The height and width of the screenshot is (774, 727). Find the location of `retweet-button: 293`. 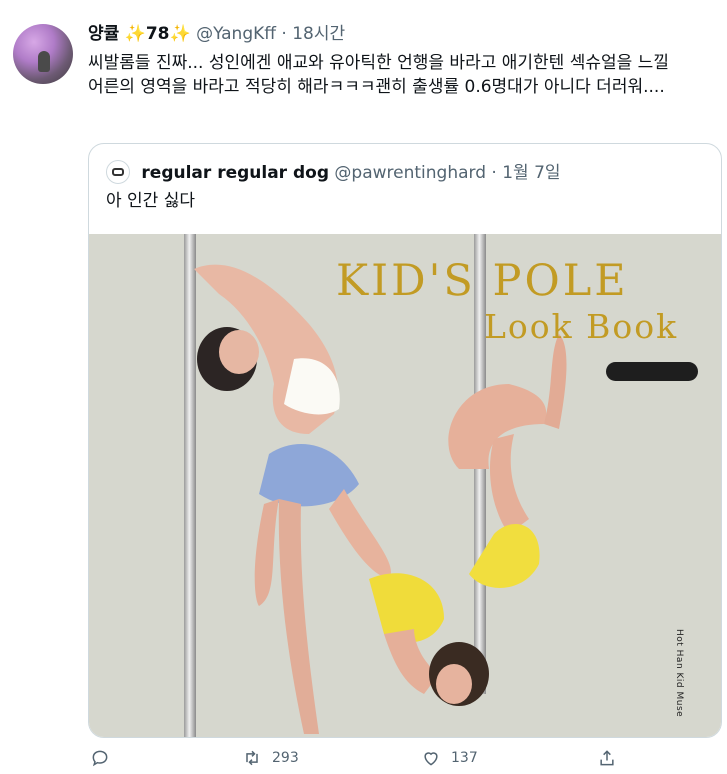

retweet-button: 293 is located at coordinates (270, 758).